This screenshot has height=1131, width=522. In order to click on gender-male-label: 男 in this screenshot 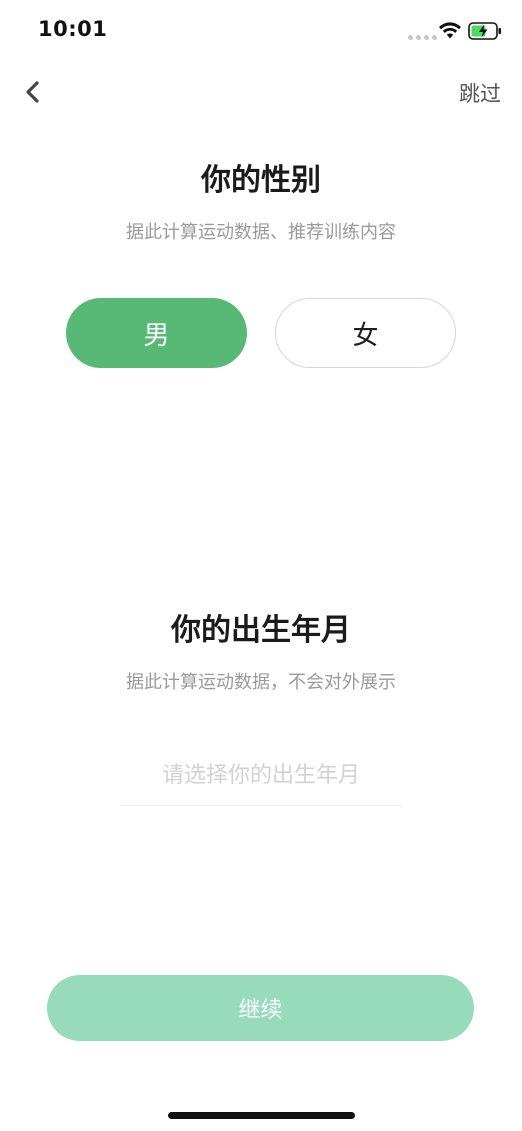, I will do `click(156, 335)`.